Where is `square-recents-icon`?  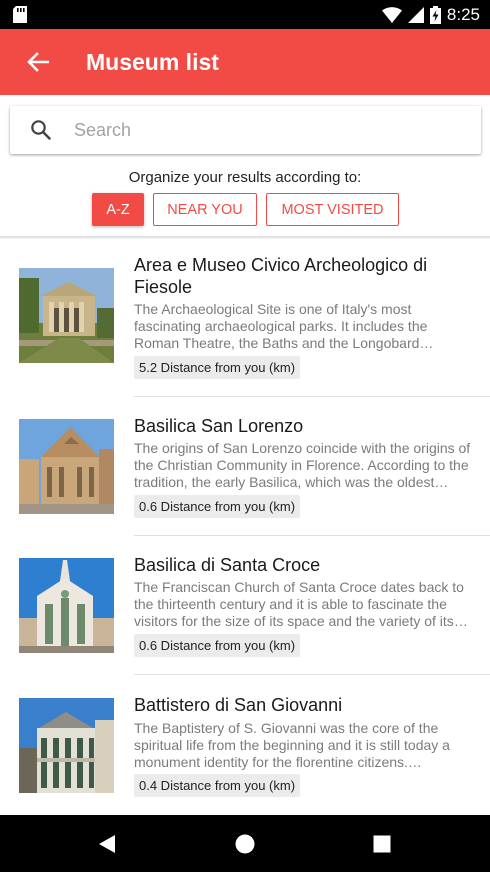 square-recents-icon is located at coordinates (382, 843).